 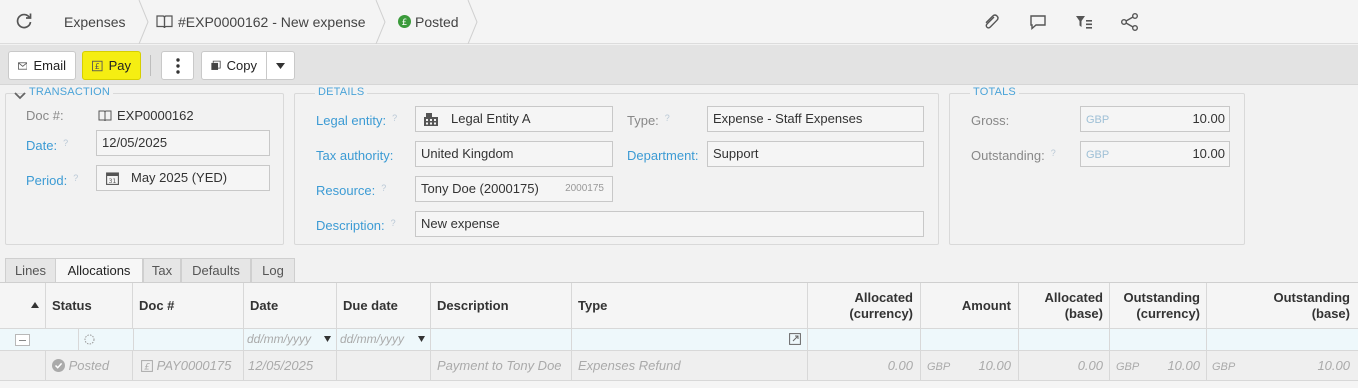 I want to click on column-header-amount: Amount, so click(x=970, y=305).